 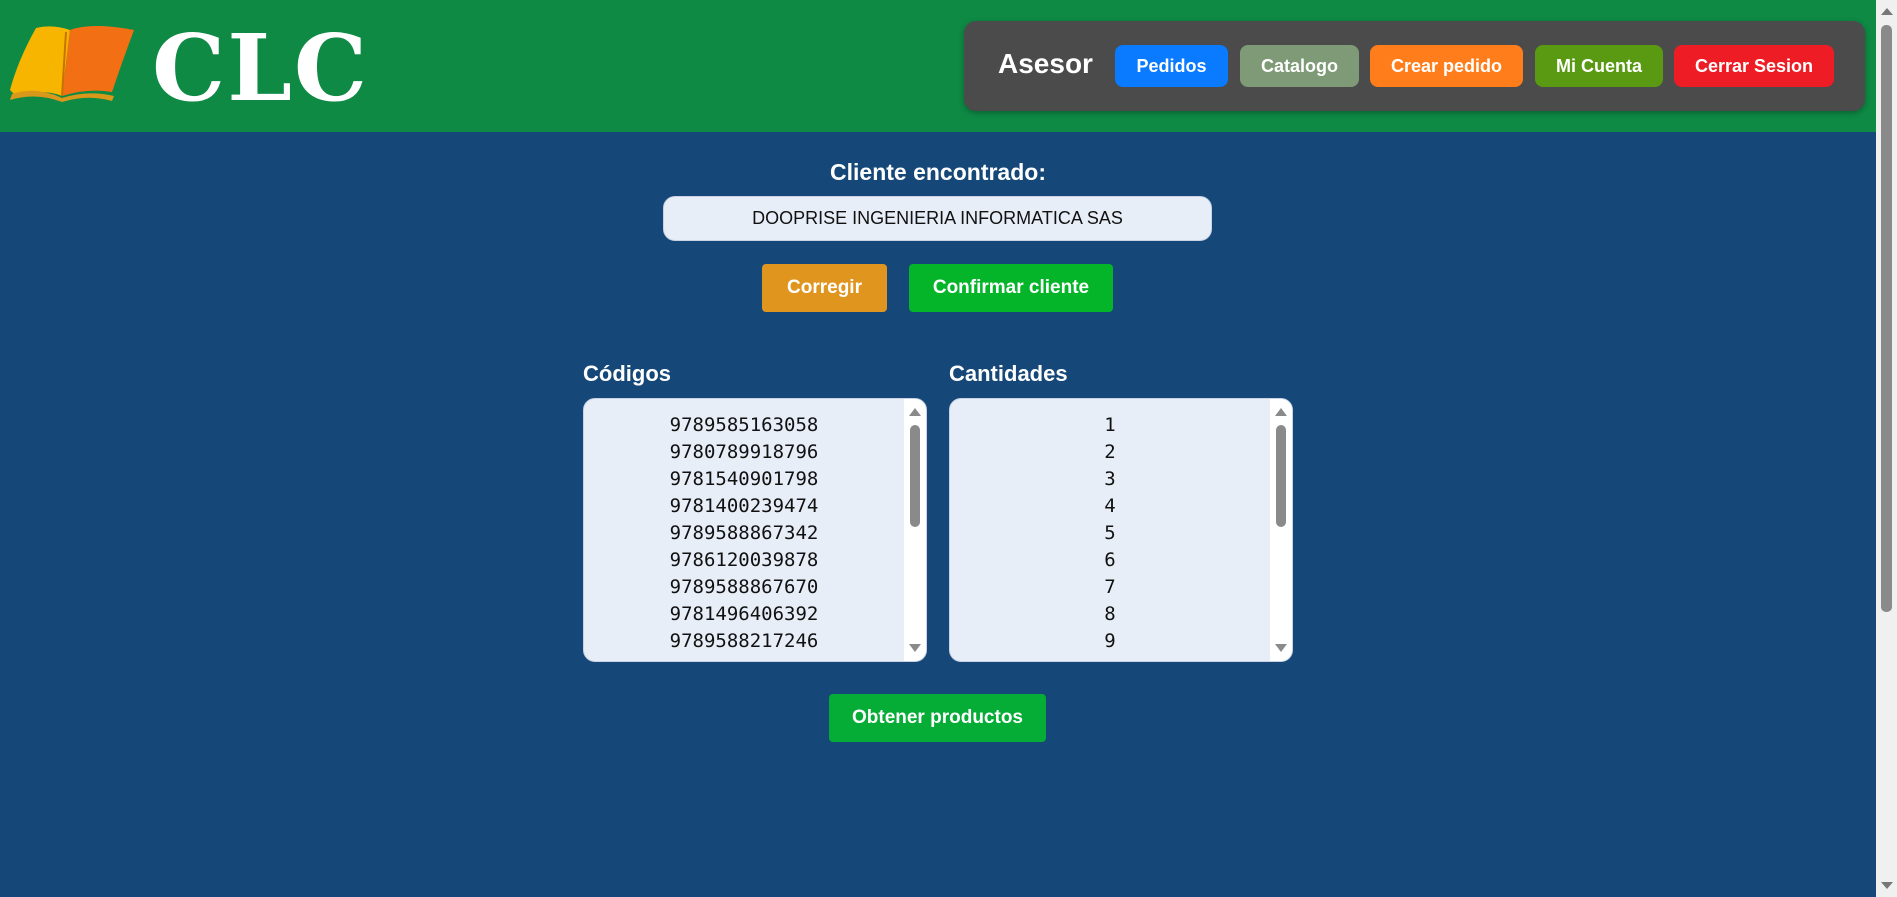 I want to click on codigo-line: 9780789918796, so click(x=744, y=452).